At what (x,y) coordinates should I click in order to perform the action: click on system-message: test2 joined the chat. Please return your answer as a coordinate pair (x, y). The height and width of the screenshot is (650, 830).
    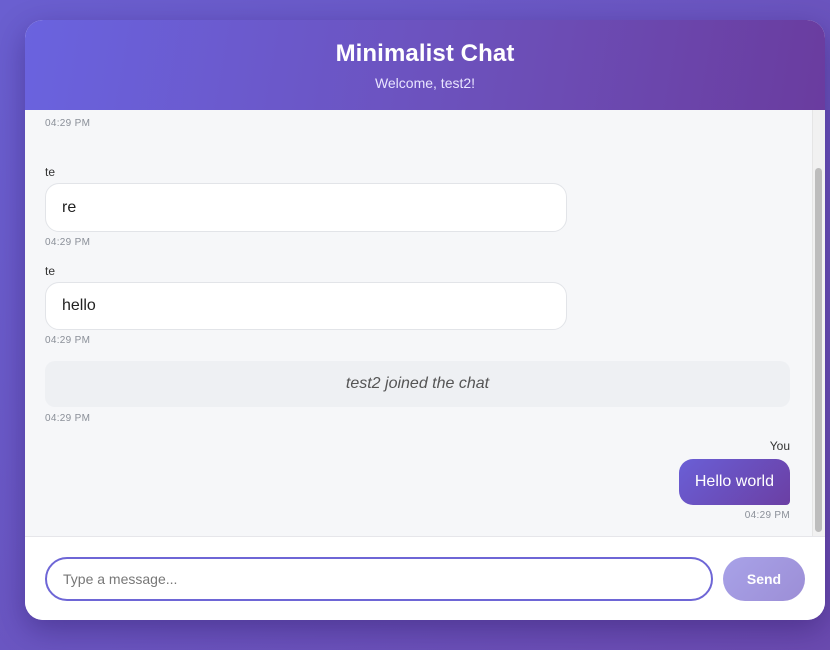
    Looking at the image, I should click on (417, 384).